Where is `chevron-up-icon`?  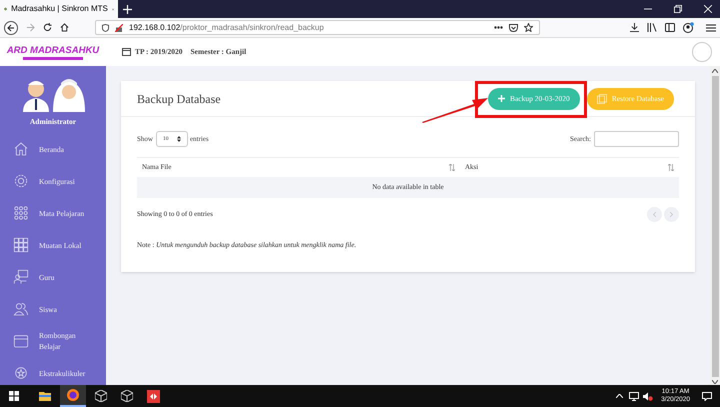 chevron-up-icon is located at coordinates (620, 396).